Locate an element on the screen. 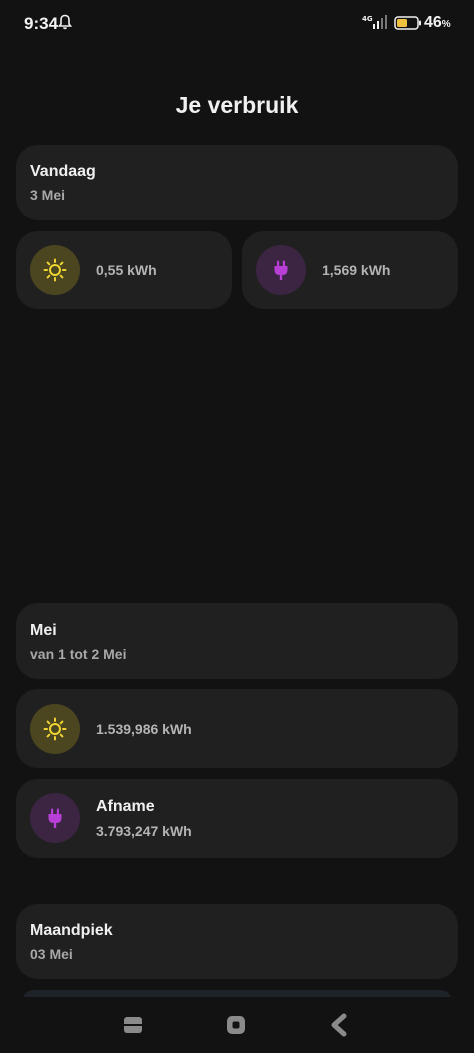 The image size is (474, 1053). month-grid-label: Afname is located at coordinates (125, 806).